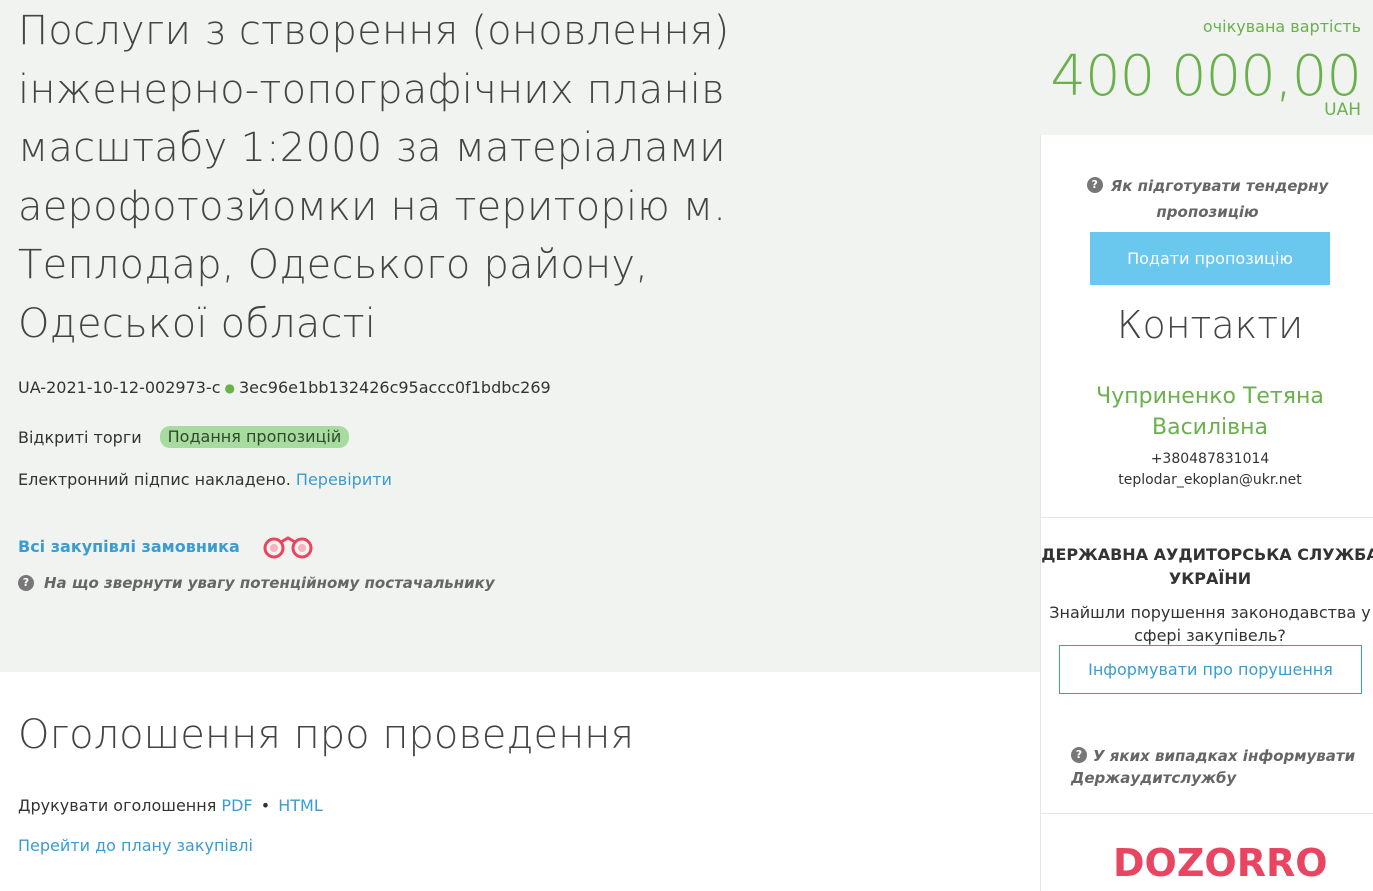 This screenshot has height=891, width=1373. Describe the element at coordinates (1210, 258) in the screenshot. I see `submit-proposal-button: Подати пропозицію` at that location.